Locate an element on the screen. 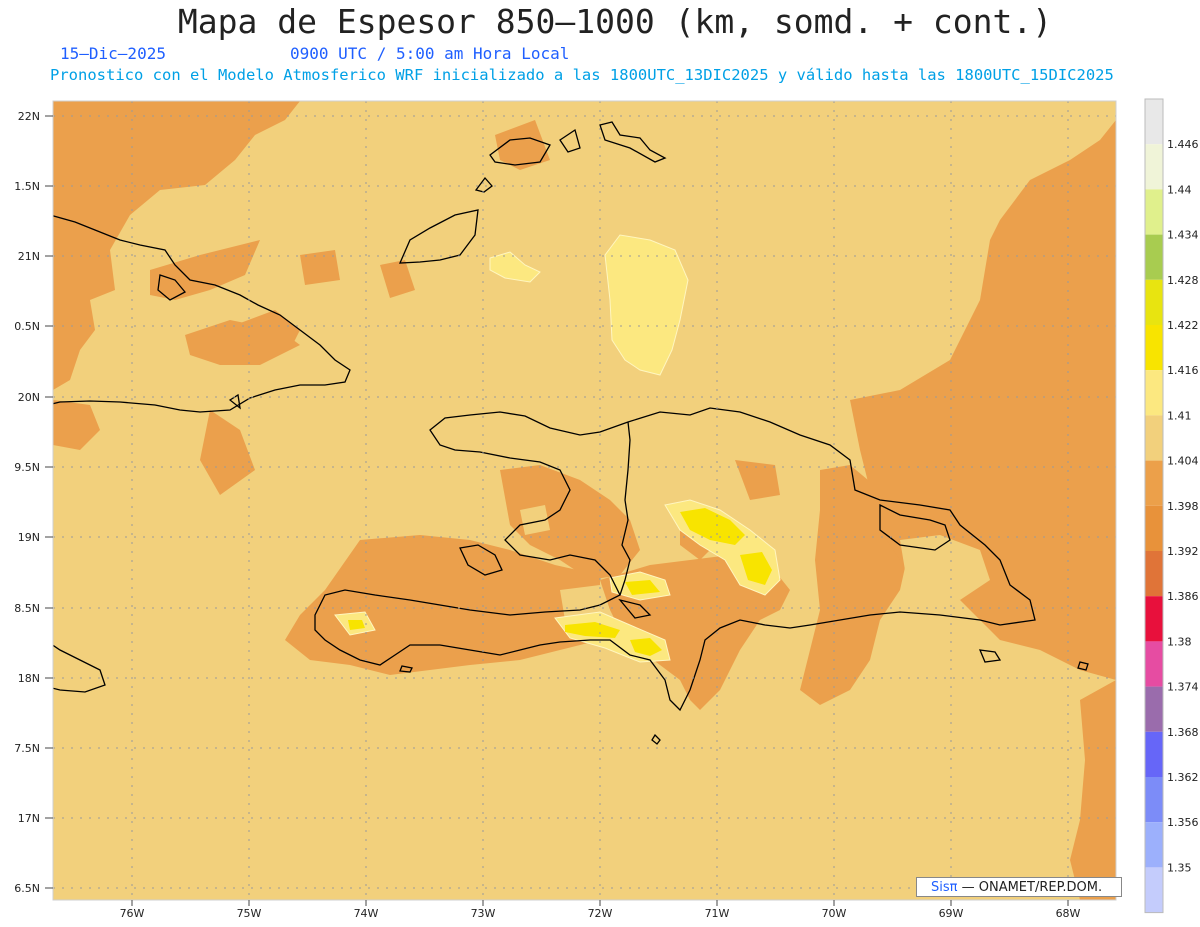  legend-label: 1.428 is located at coordinates (1183, 280).